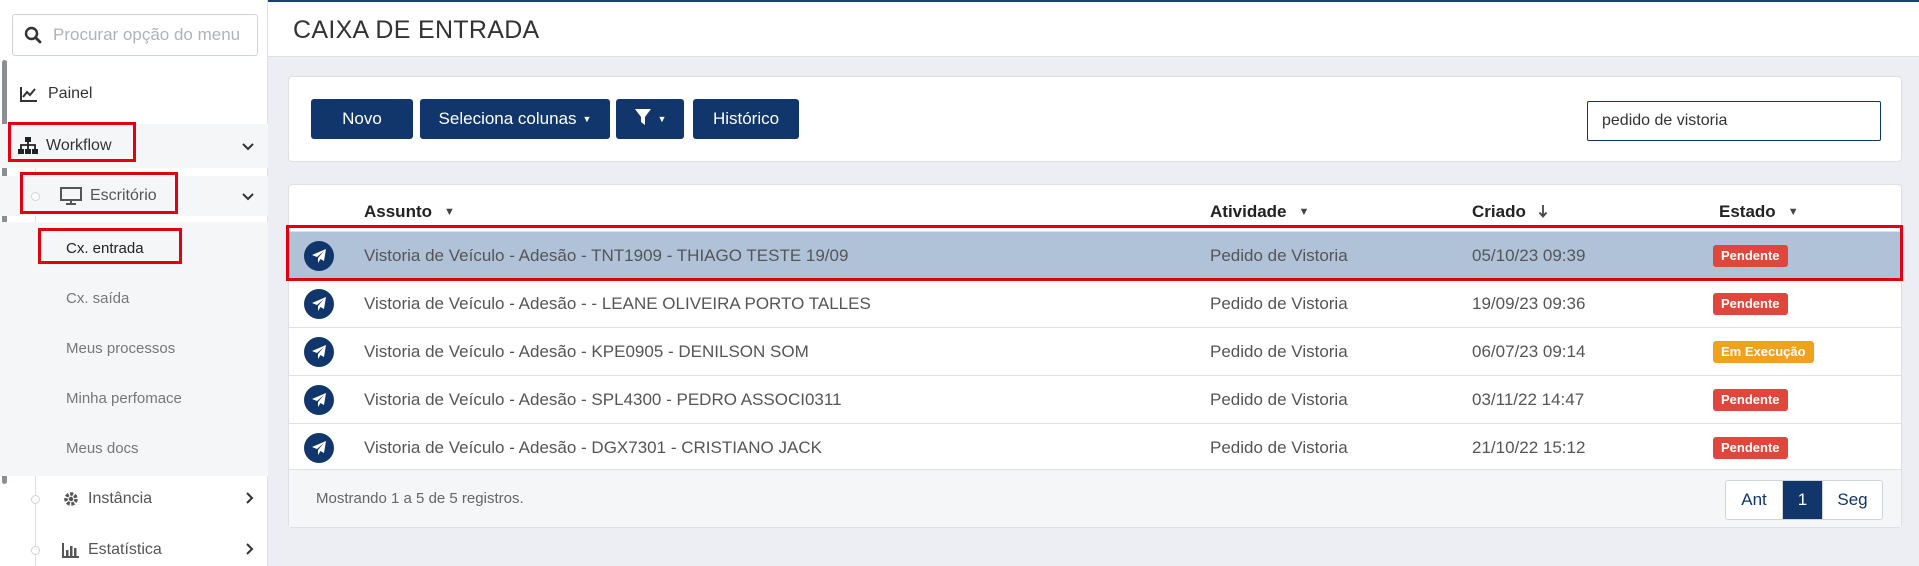 The height and width of the screenshot is (566, 1919). Describe the element at coordinates (420, 498) in the screenshot. I see `records-info: Mostrando 1 a 5 de 5 registros.` at that location.